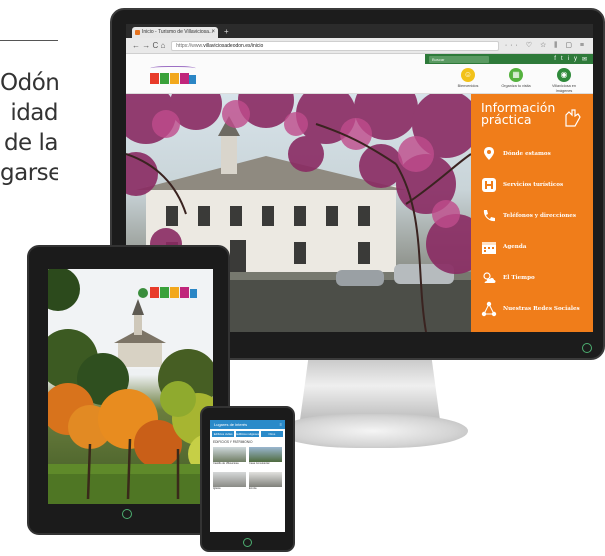  I want to click on favicon-icon, so click(137, 32).